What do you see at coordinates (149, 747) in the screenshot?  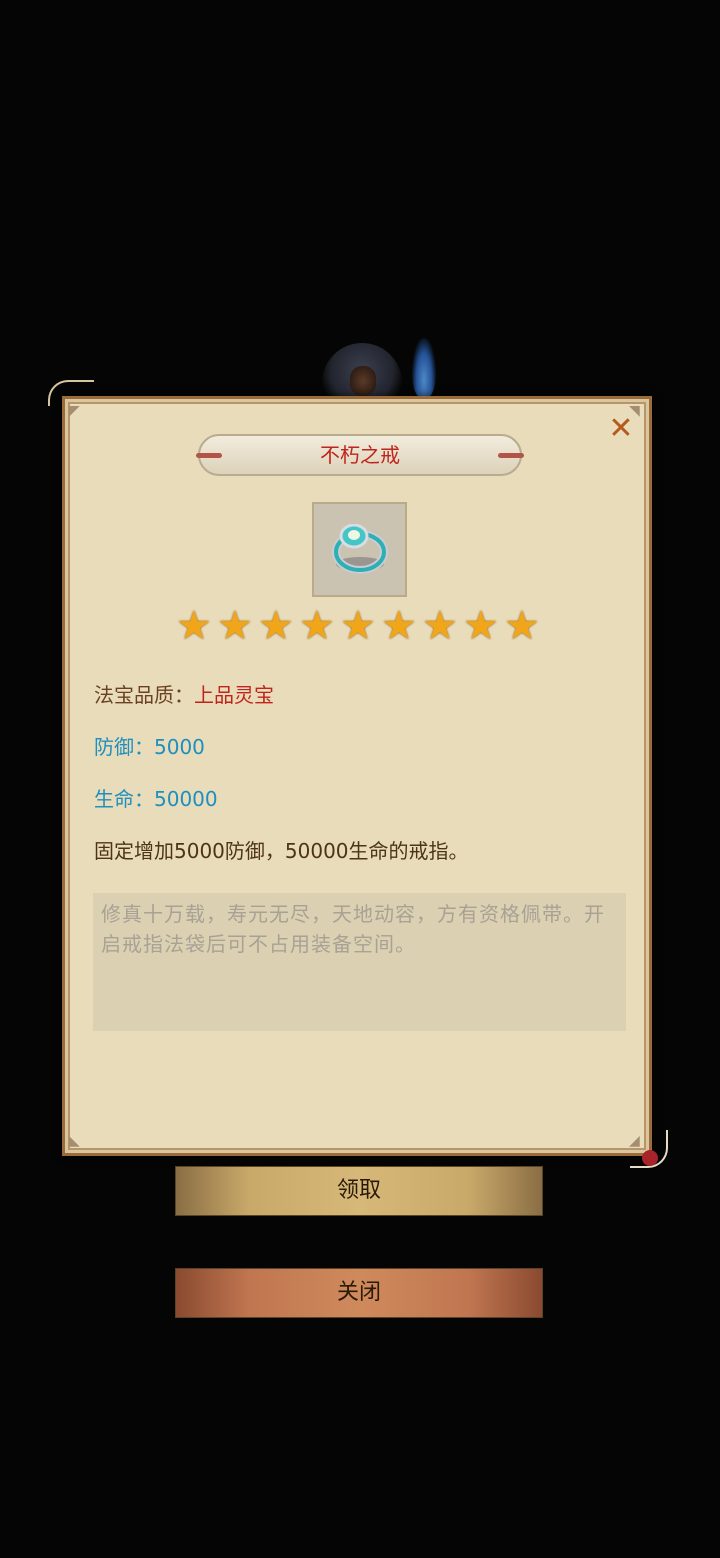 I see `defense-stat: 防御：5000` at bounding box center [149, 747].